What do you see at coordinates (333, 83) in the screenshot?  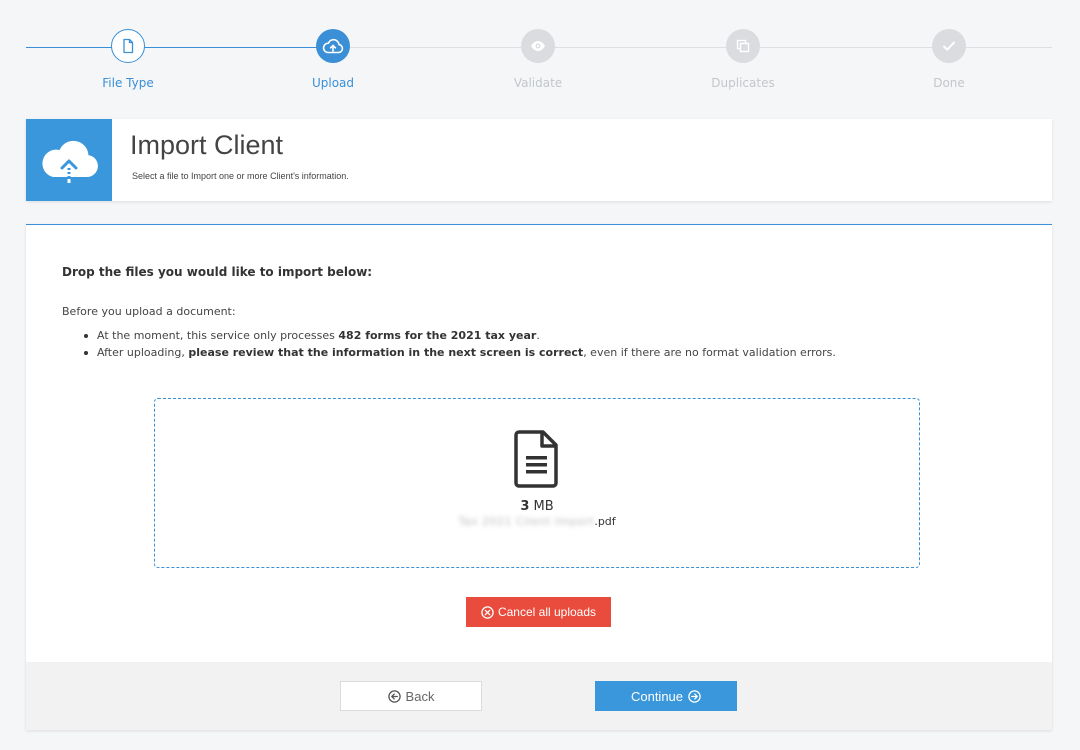 I see `step-label: Upload` at bounding box center [333, 83].